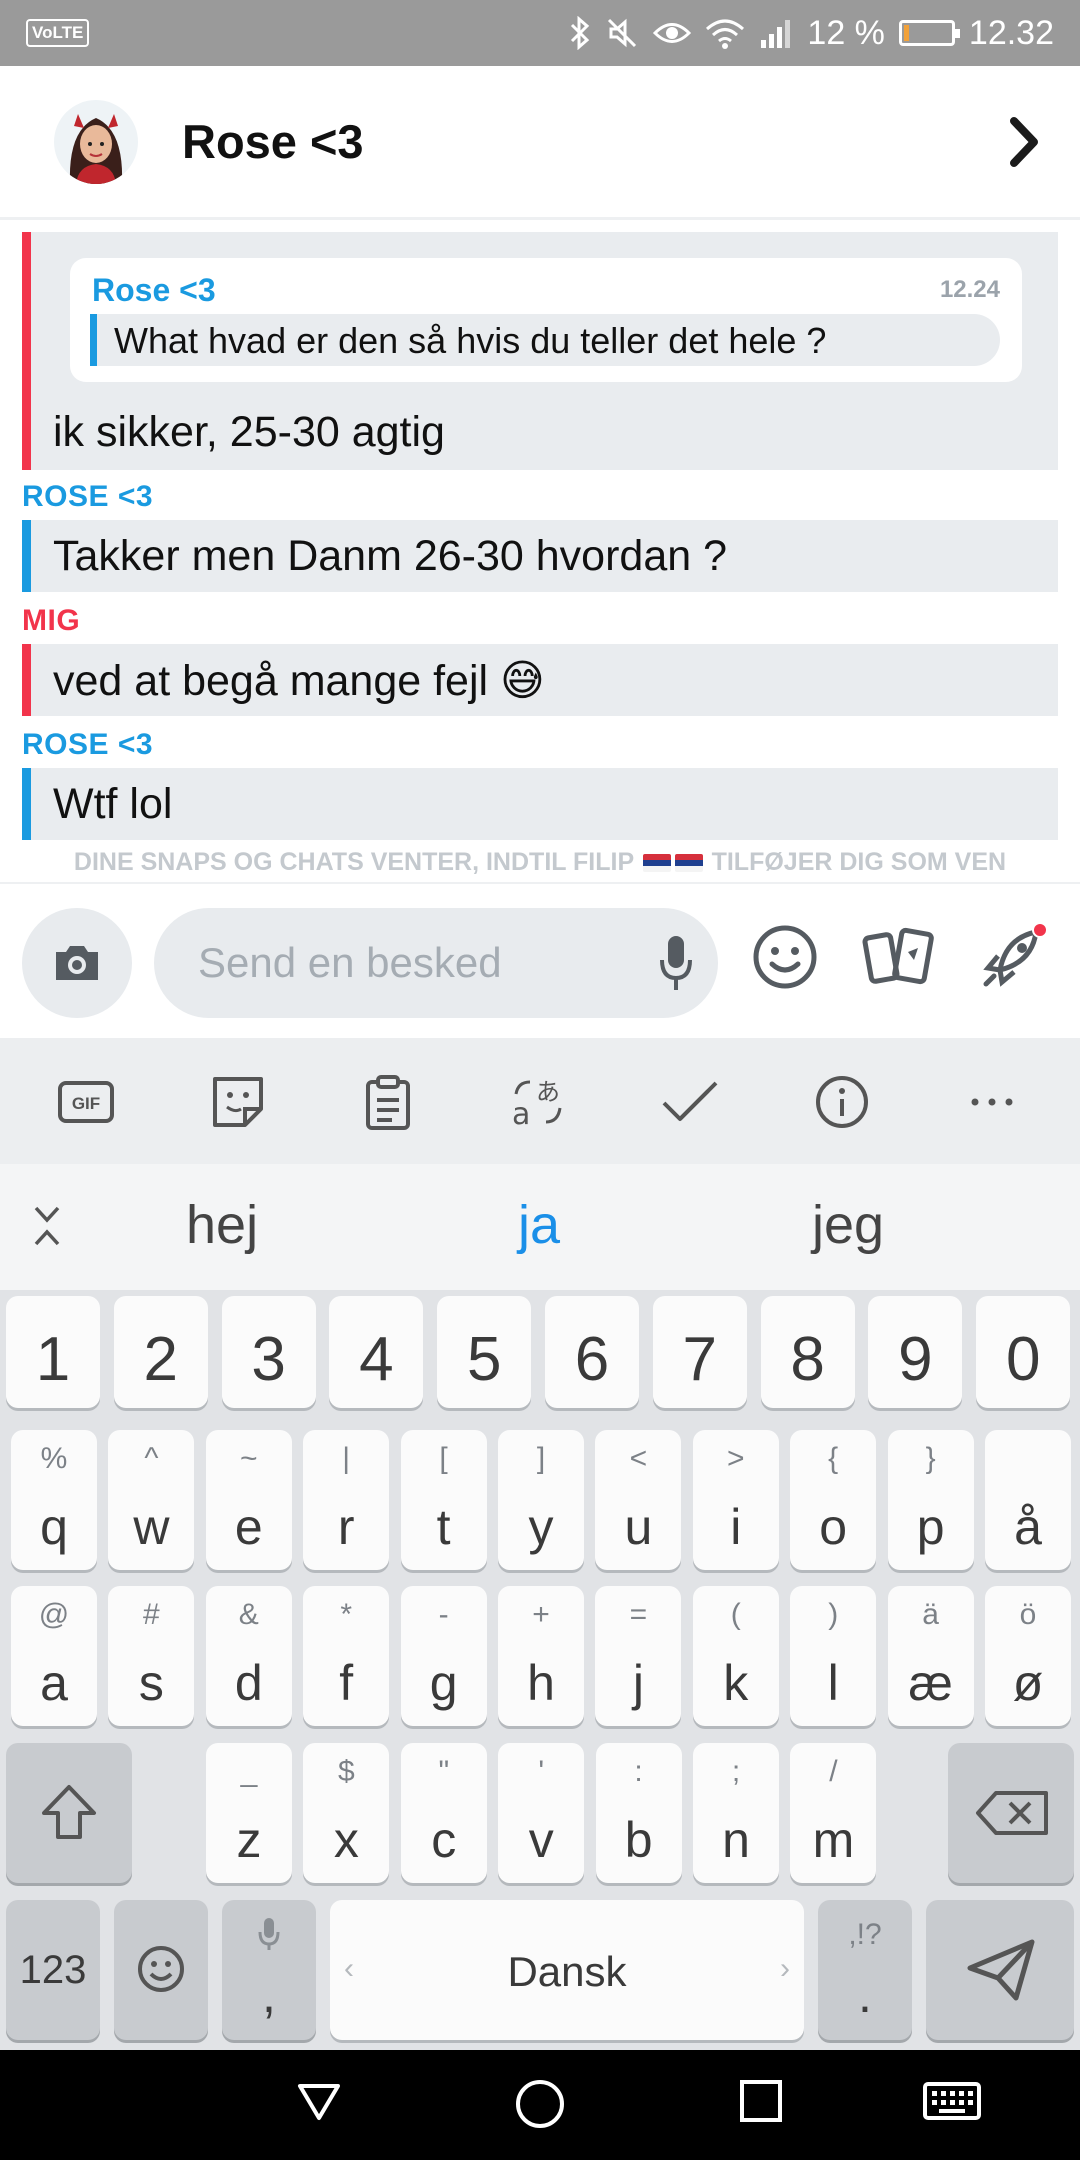 The height and width of the screenshot is (2160, 1080). I want to click on key-alt-label: *, so click(346, 1614).